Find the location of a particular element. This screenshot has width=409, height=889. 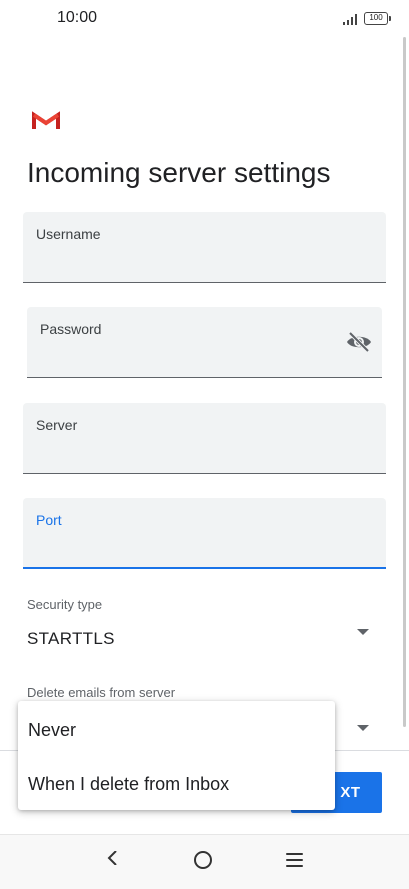

recents-icon is located at coordinates (294, 860).